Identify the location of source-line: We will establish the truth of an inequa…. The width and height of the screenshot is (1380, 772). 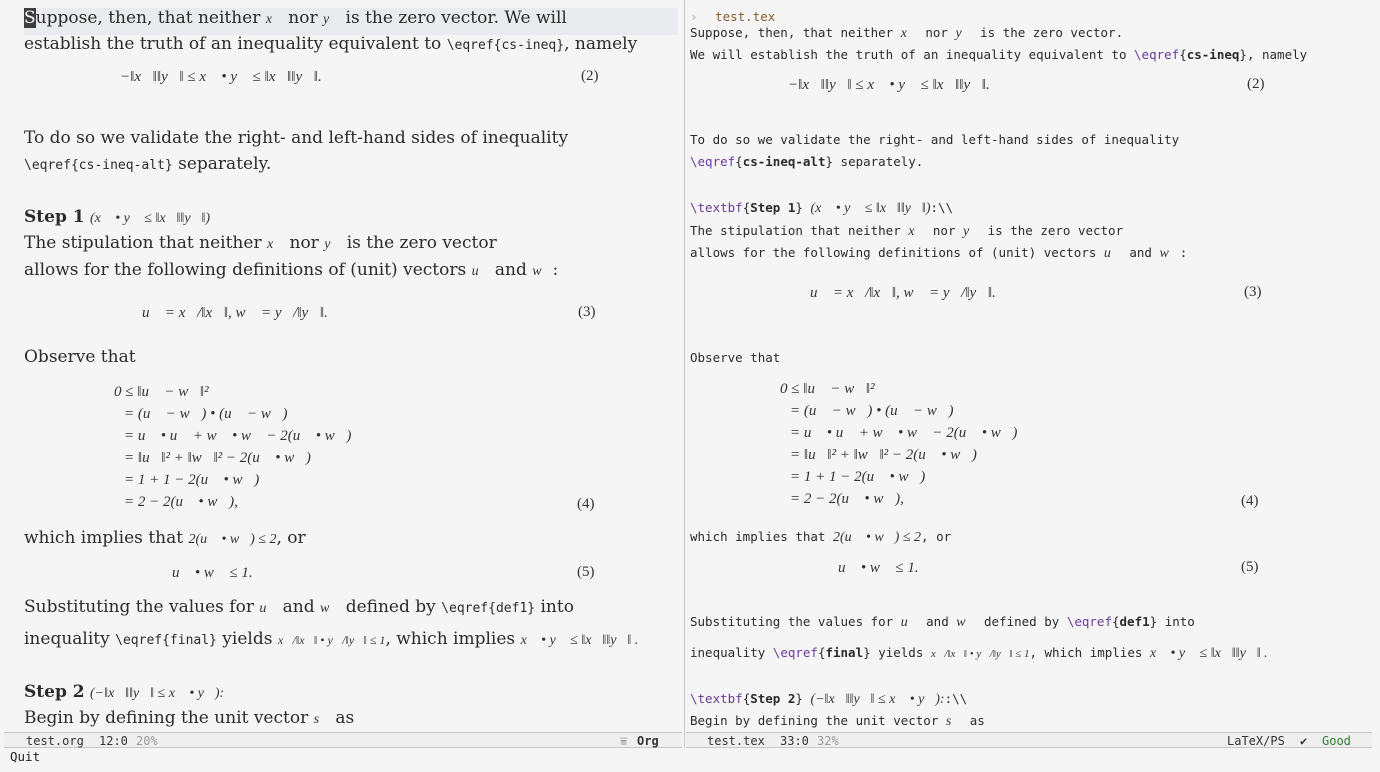
(999, 54).